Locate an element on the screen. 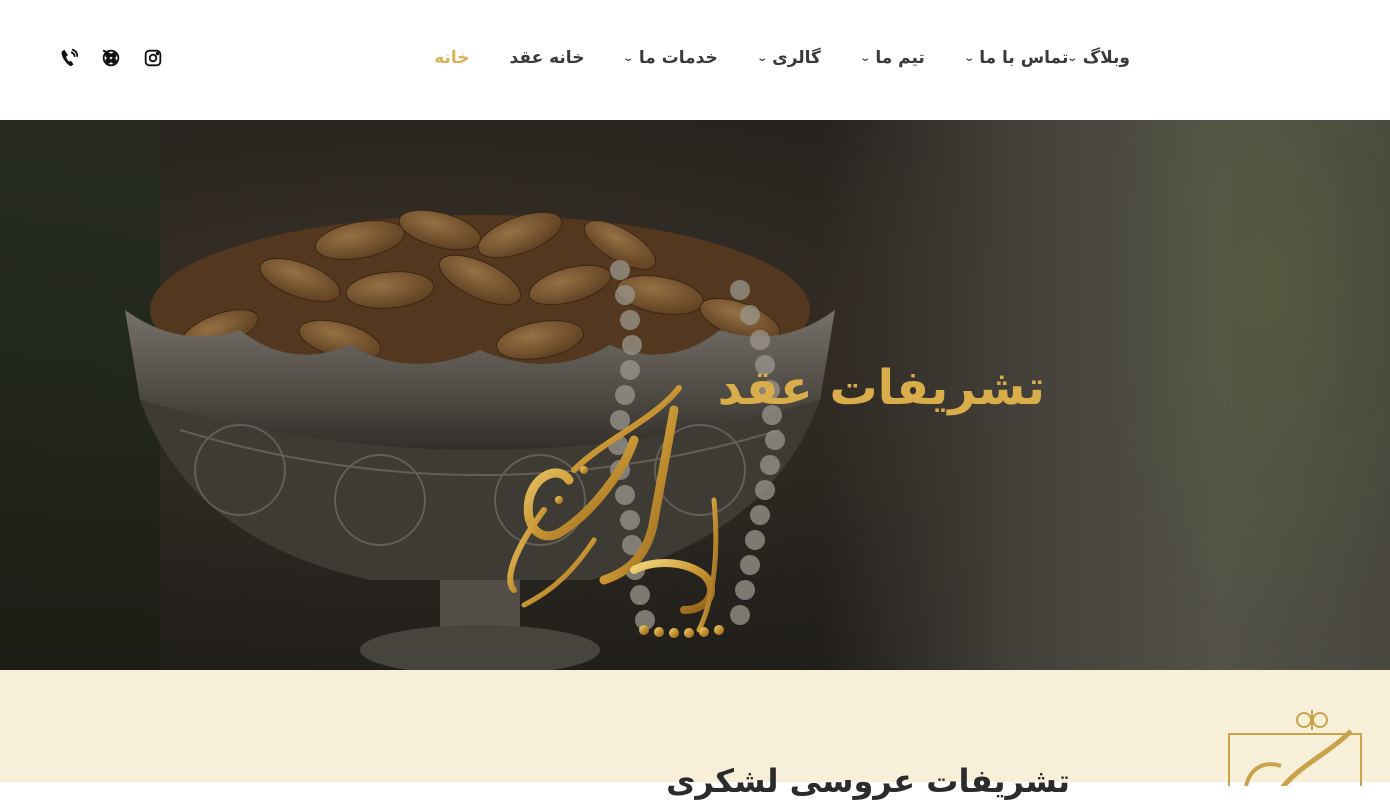 The height and width of the screenshot is (800, 1390). nav-item-aqd-house: خانه عقد is located at coordinates (547, 58).